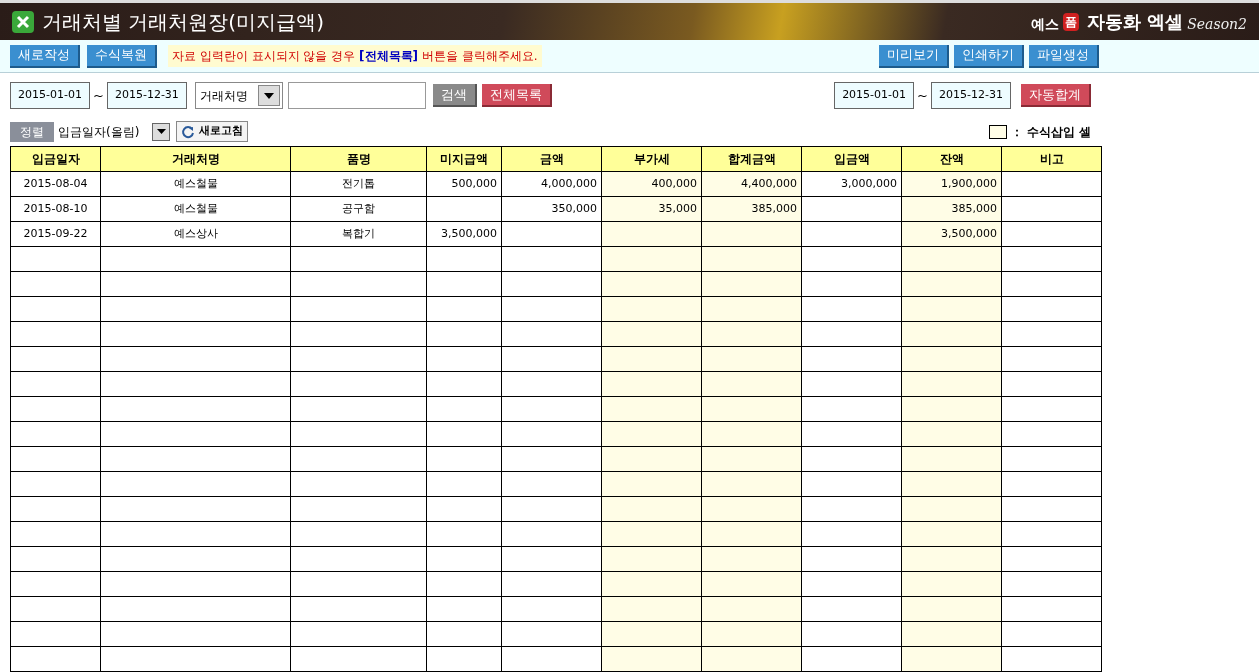 The height and width of the screenshot is (672, 1259). What do you see at coordinates (552, 209) in the screenshot?
I see `table-cell: 350,000` at bounding box center [552, 209].